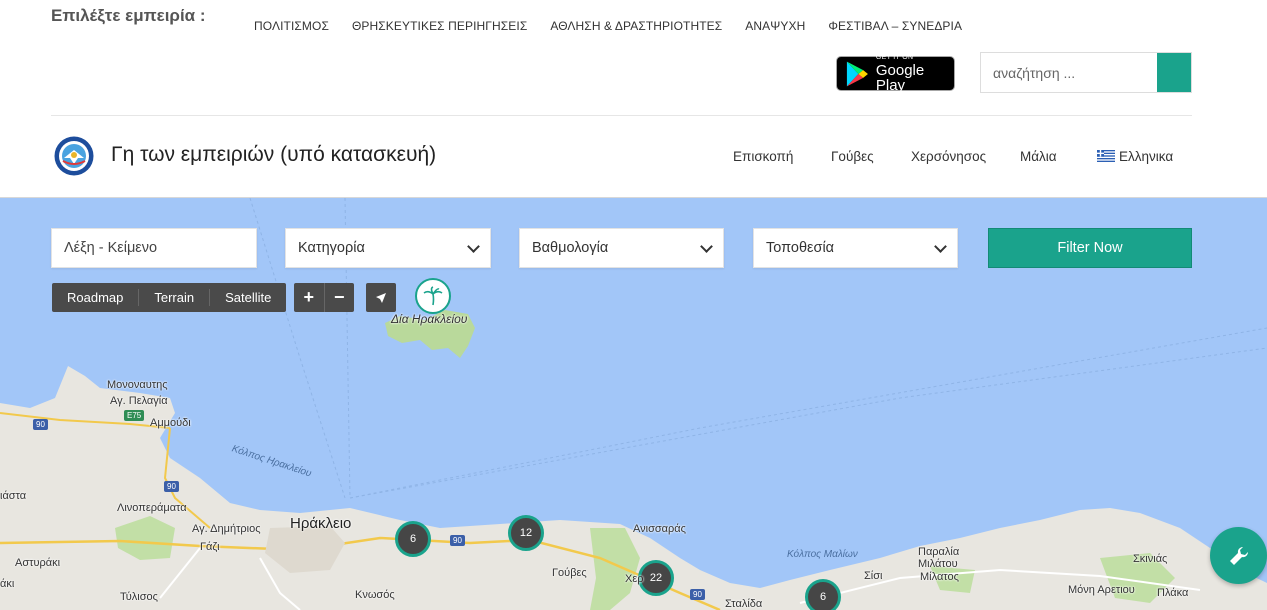 Image resolution: width=1267 pixels, height=610 pixels. I want to click on palm-tree-icon, so click(433, 296).